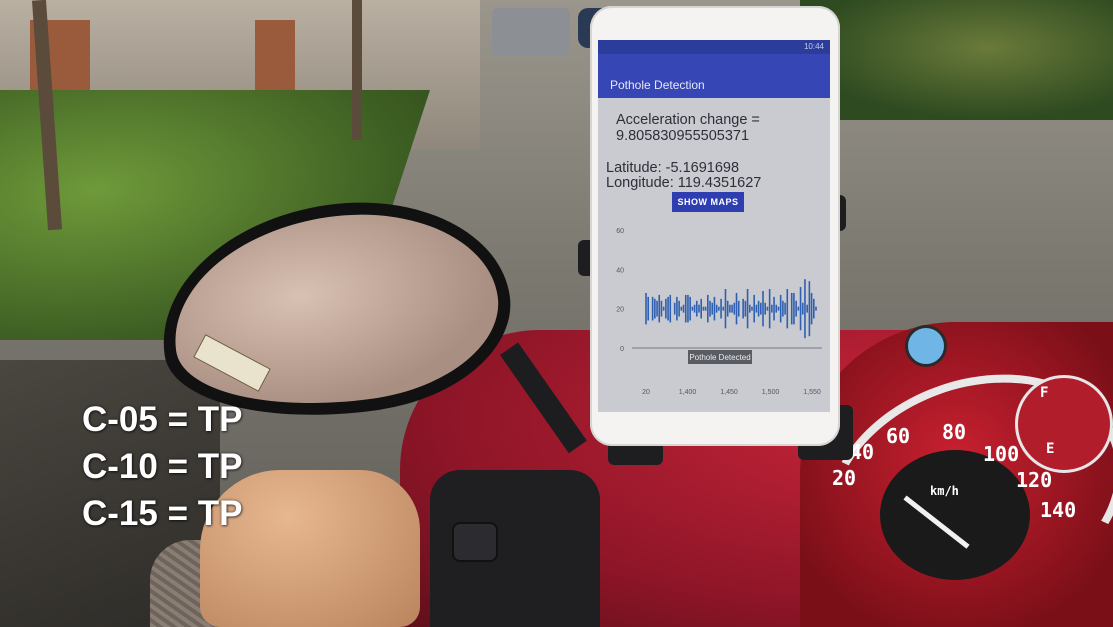 This screenshot has height=627, width=1113. I want to click on fuel-gauge, so click(1064, 424).